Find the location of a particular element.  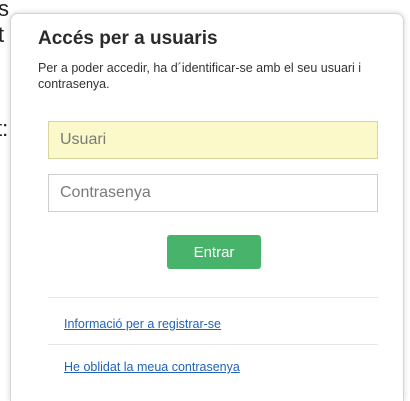

dialog-title: Accés per a usuaris is located at coordinates (128, 38).